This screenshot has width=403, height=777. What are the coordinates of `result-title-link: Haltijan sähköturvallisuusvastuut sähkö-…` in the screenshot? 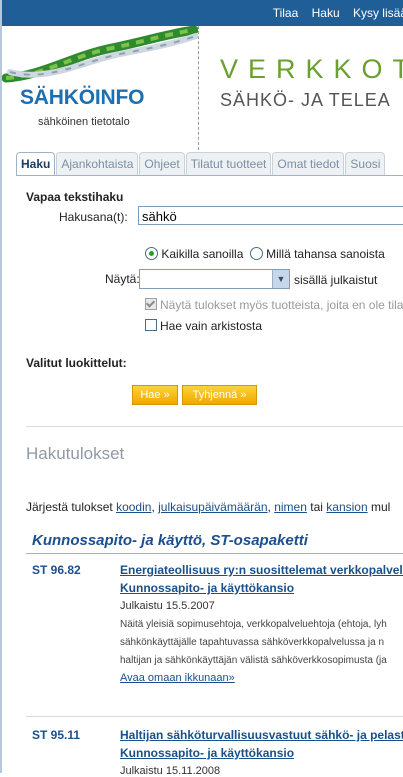 It's located at (261, 735).